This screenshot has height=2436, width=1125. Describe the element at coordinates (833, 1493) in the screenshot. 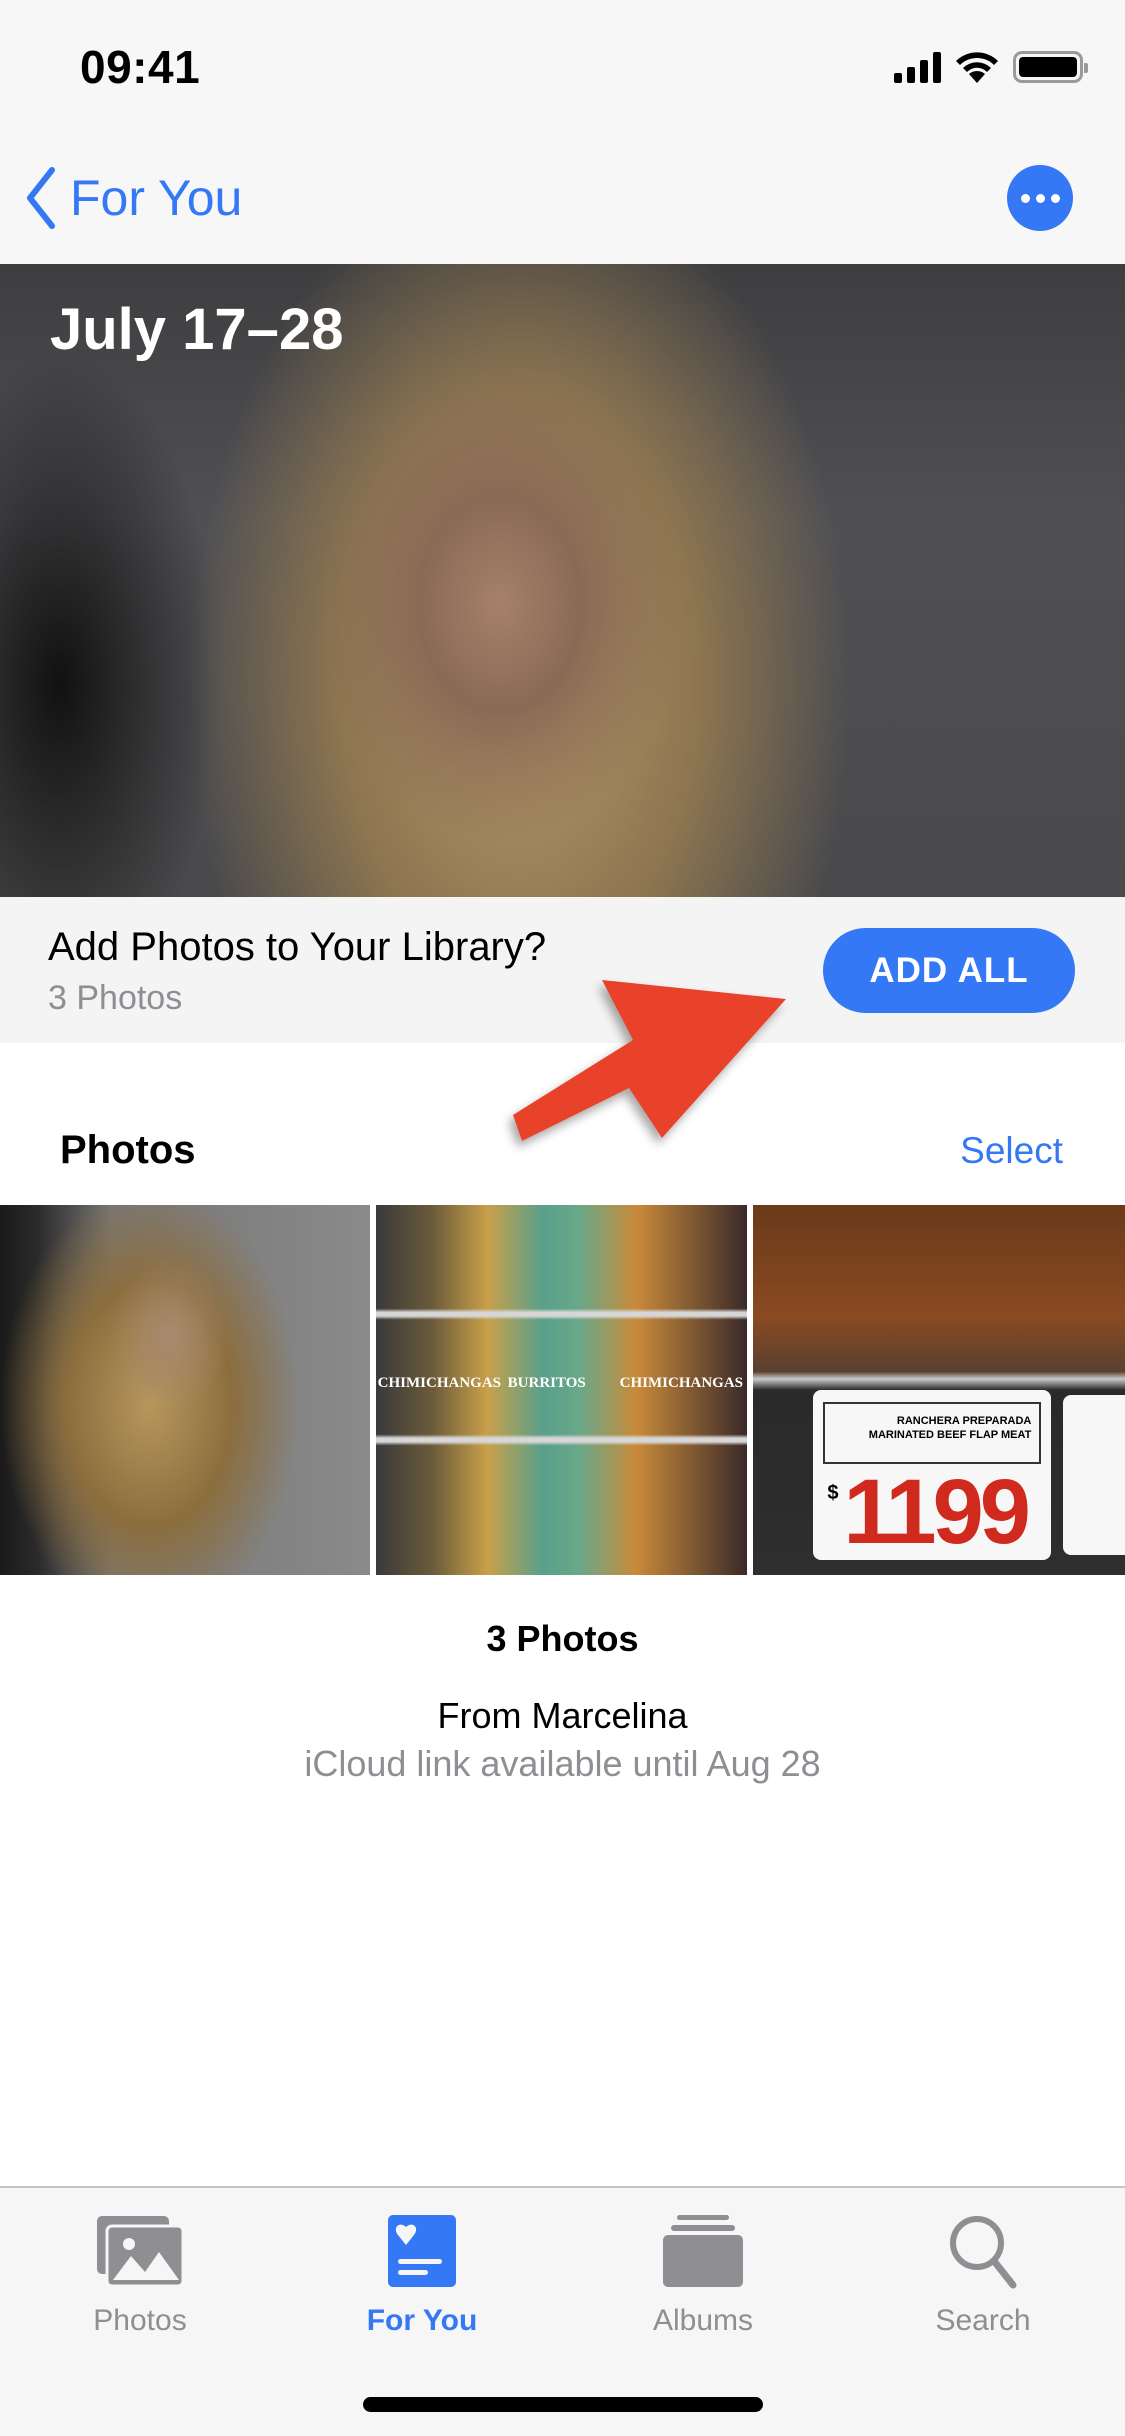

I see `price-currency: $` at that location.